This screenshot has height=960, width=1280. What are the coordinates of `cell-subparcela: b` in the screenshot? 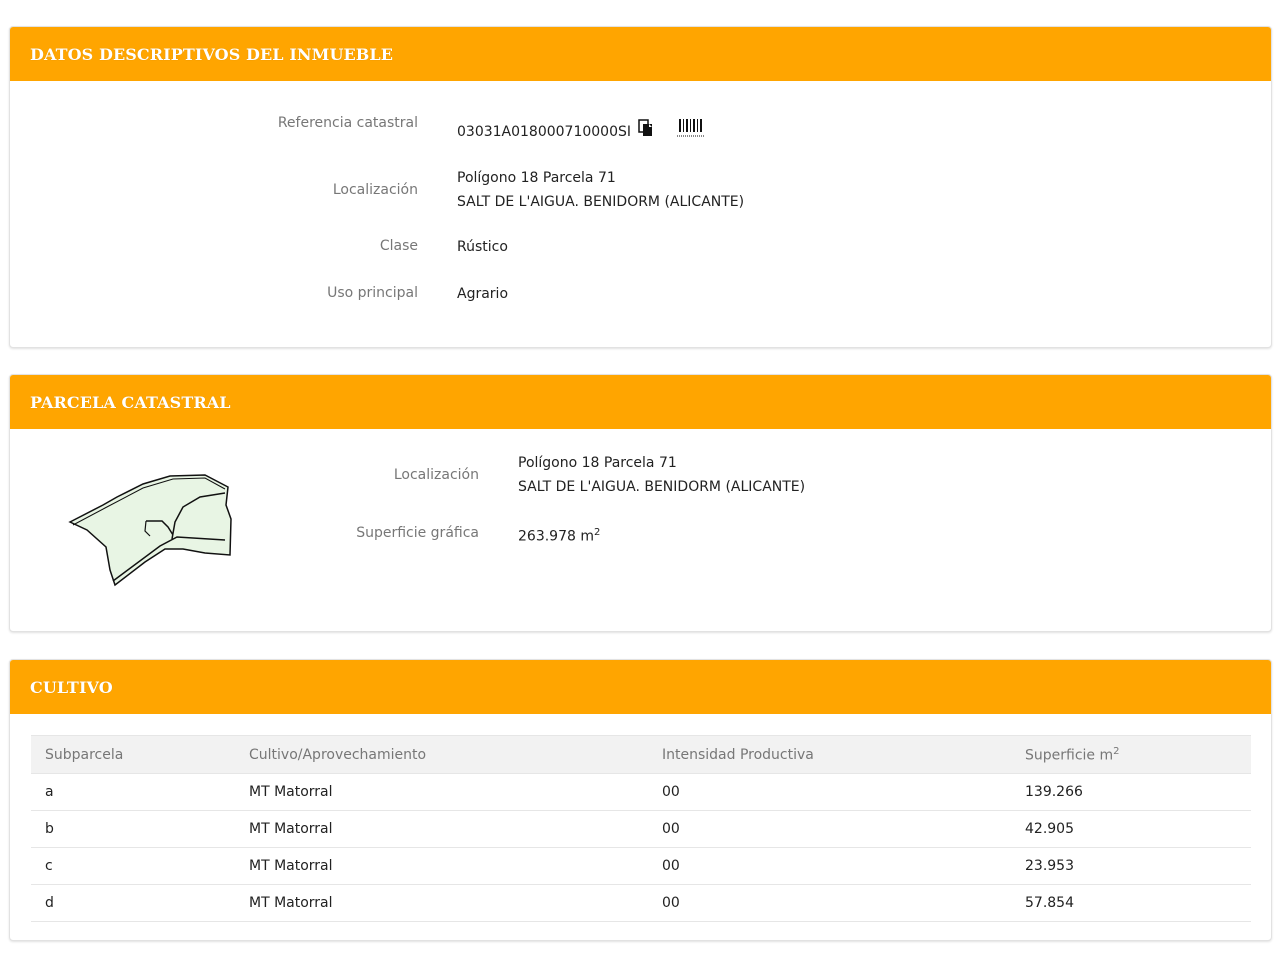 It's located at (133, 829).